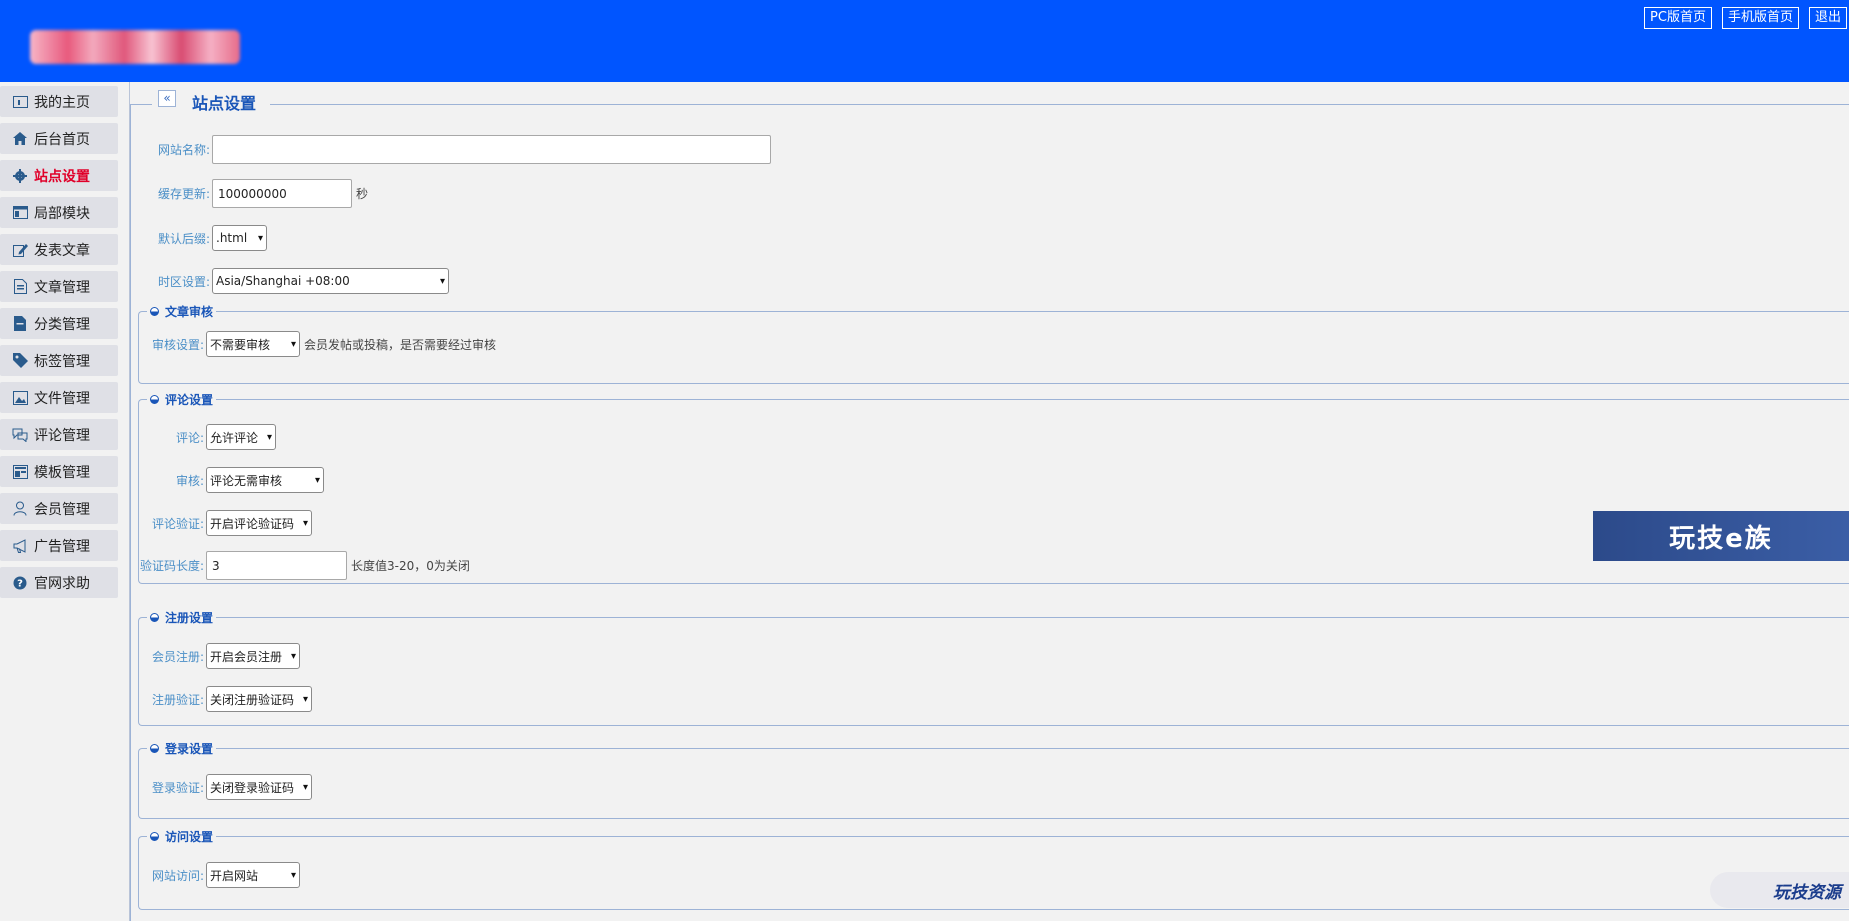 This screenshot has width=1849, height=921. Describe the element at coordinates (59, 434) in the screenshot. I see `sidebar-item-comment-manage: 评论管理` at that location.